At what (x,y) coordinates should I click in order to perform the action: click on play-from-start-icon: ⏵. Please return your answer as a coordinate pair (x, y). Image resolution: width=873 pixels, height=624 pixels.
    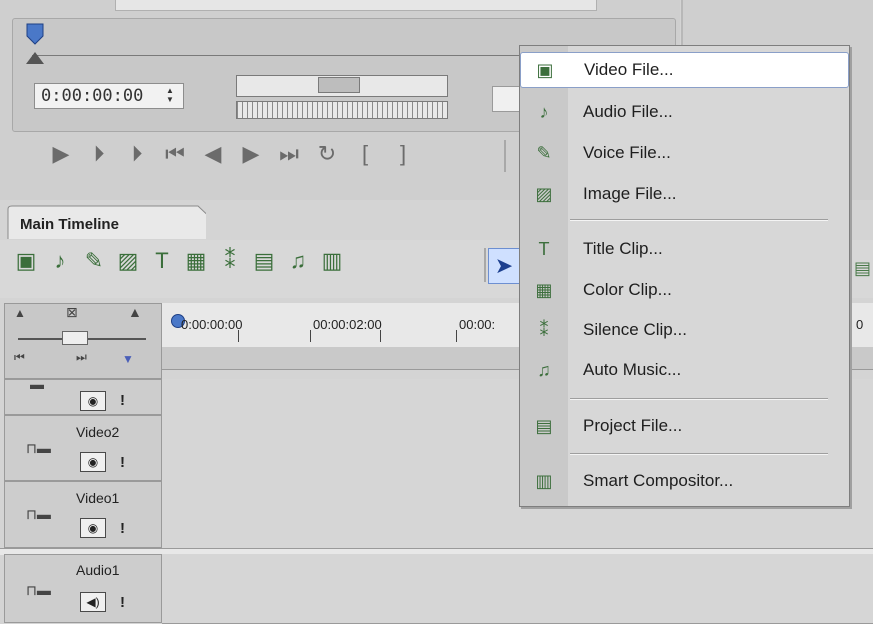
    Looking at the image, I should click on (137, 154).